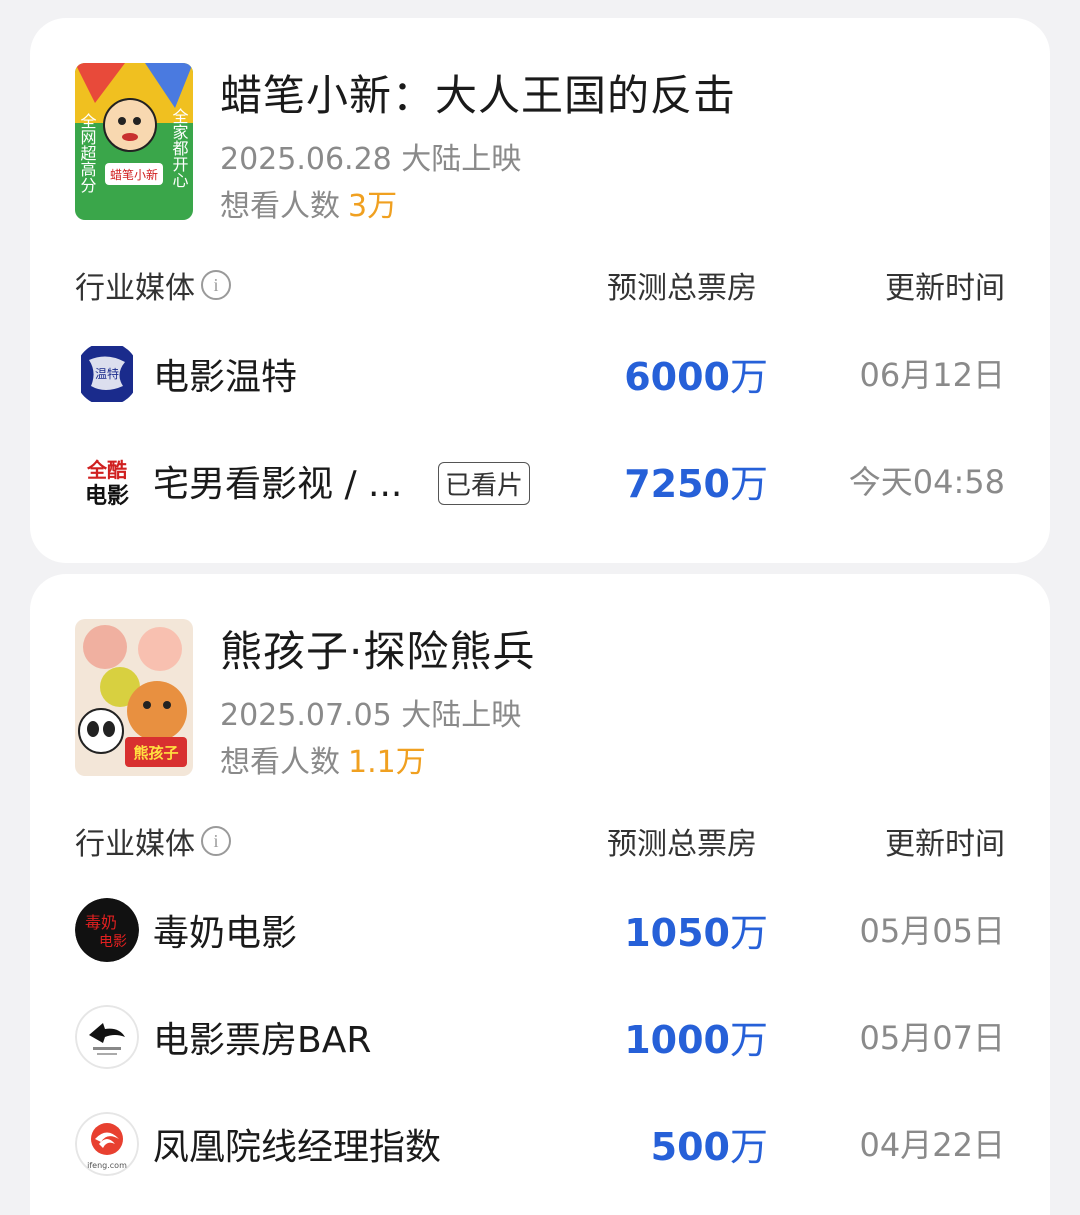 This screenshot has height=1215, width=1080. What do you see at coordinates (540, 374) in the screenshot?
I see `prediction-row: 温特 电影温特 6000万 06月12日` at bounding box center [540, 374].